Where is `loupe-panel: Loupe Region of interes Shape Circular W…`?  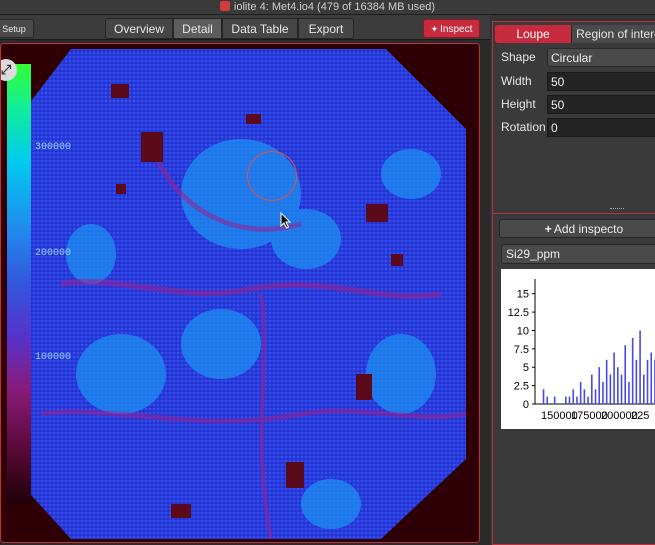
loupe-panel: Loupe Region of interes Shape Circular W… is located at coordinates (573, 121).